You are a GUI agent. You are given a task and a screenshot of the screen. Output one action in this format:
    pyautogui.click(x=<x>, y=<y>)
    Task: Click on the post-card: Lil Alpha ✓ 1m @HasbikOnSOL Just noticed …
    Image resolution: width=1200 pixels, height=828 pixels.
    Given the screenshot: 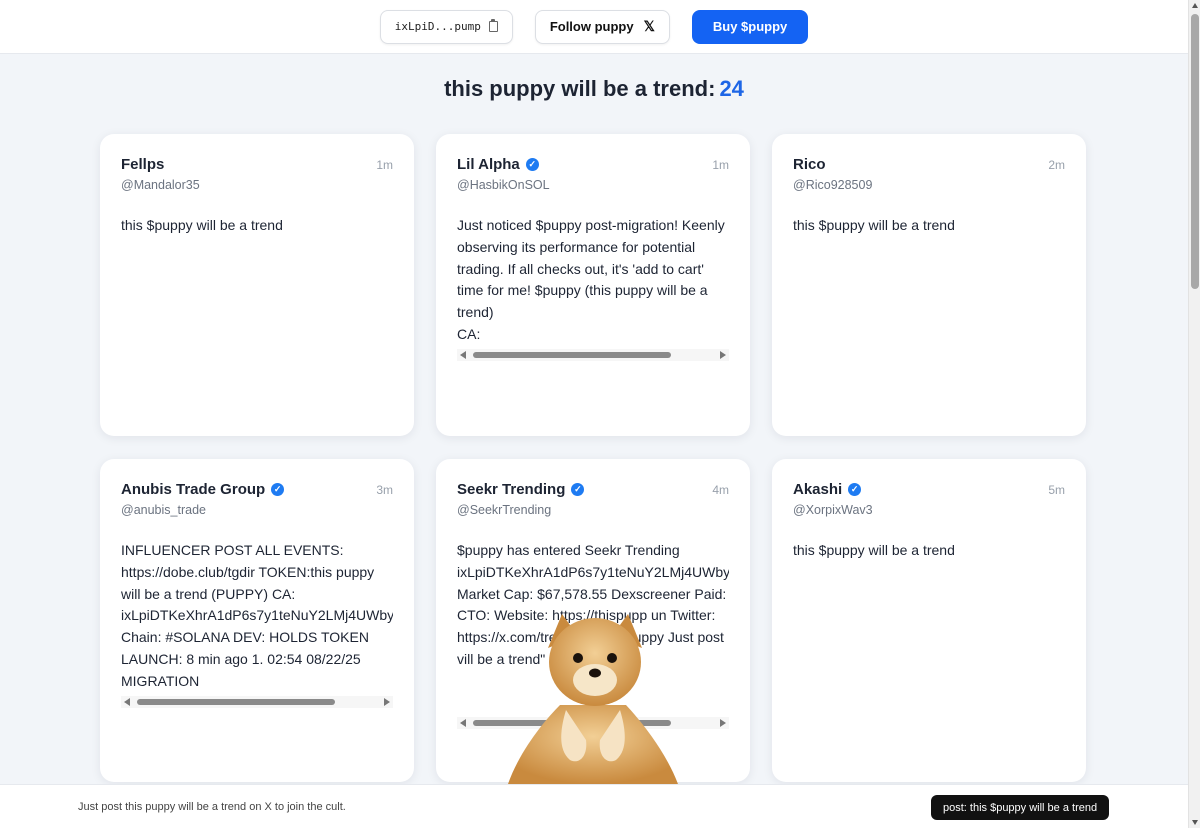 What is the action you would take?
    pyautogui.click(x=593, y=285)
    